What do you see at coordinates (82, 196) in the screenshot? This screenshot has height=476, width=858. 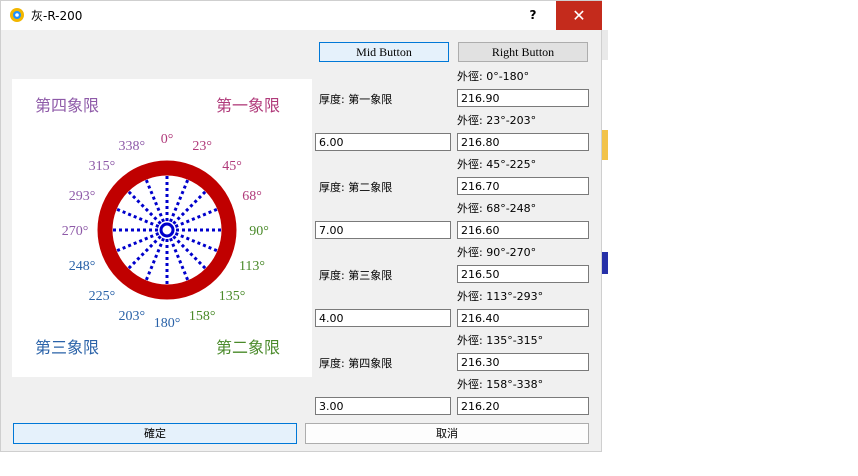 I see `angle-label: 293°` at bounding box center [82, 196].